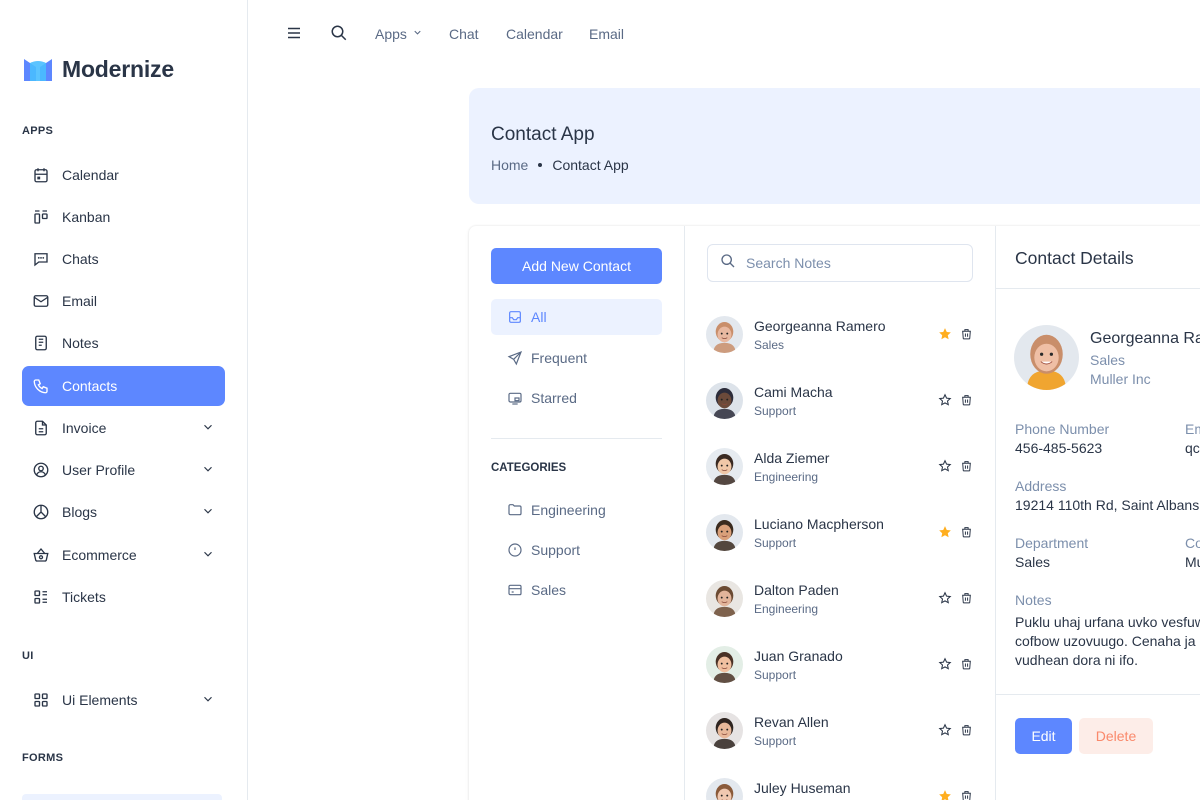 The image size is (1200, 800). I want to click on sidebar-item-contacts: Contacts, so click(123, 386).